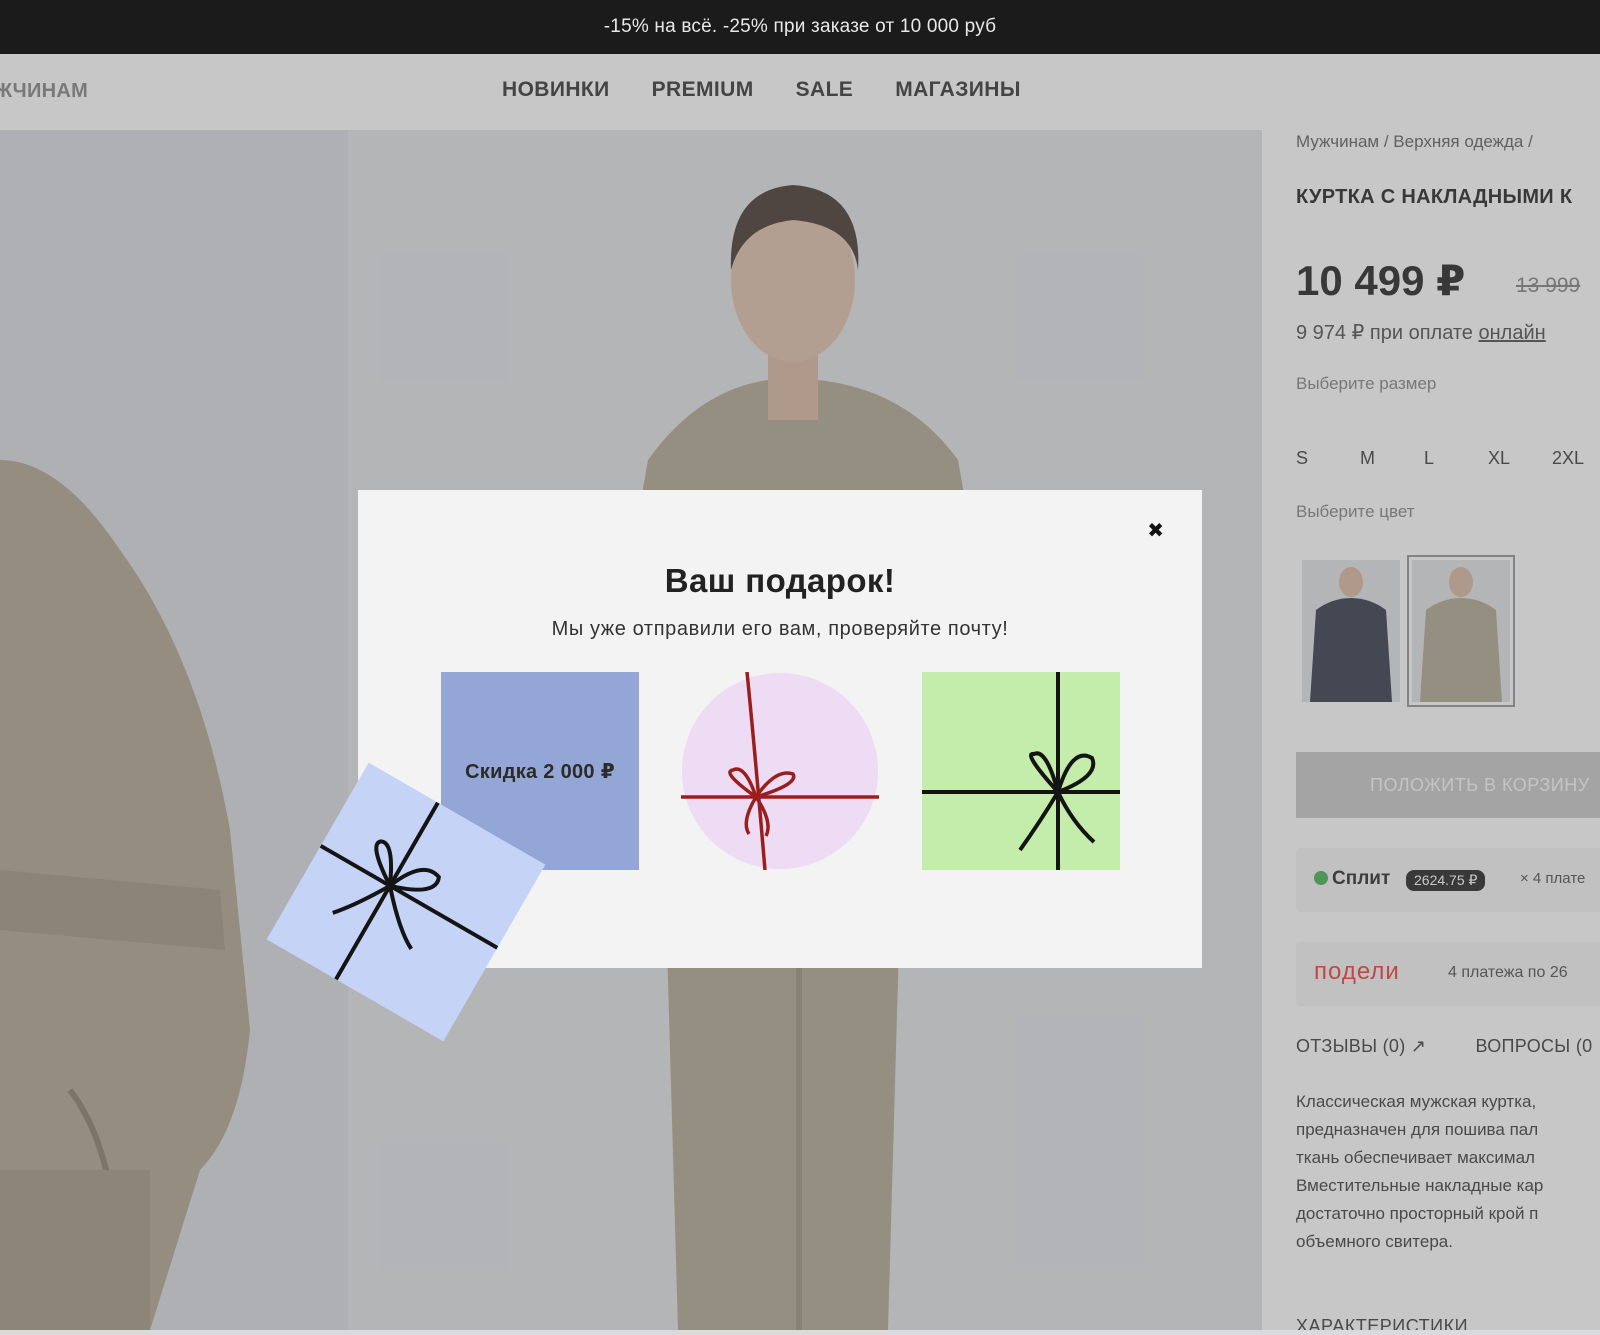  What do you see at coordinates (780, 580) in the screenshot?
I see `modal-title: Ваш подарок!` at bounding box center [780, 580].